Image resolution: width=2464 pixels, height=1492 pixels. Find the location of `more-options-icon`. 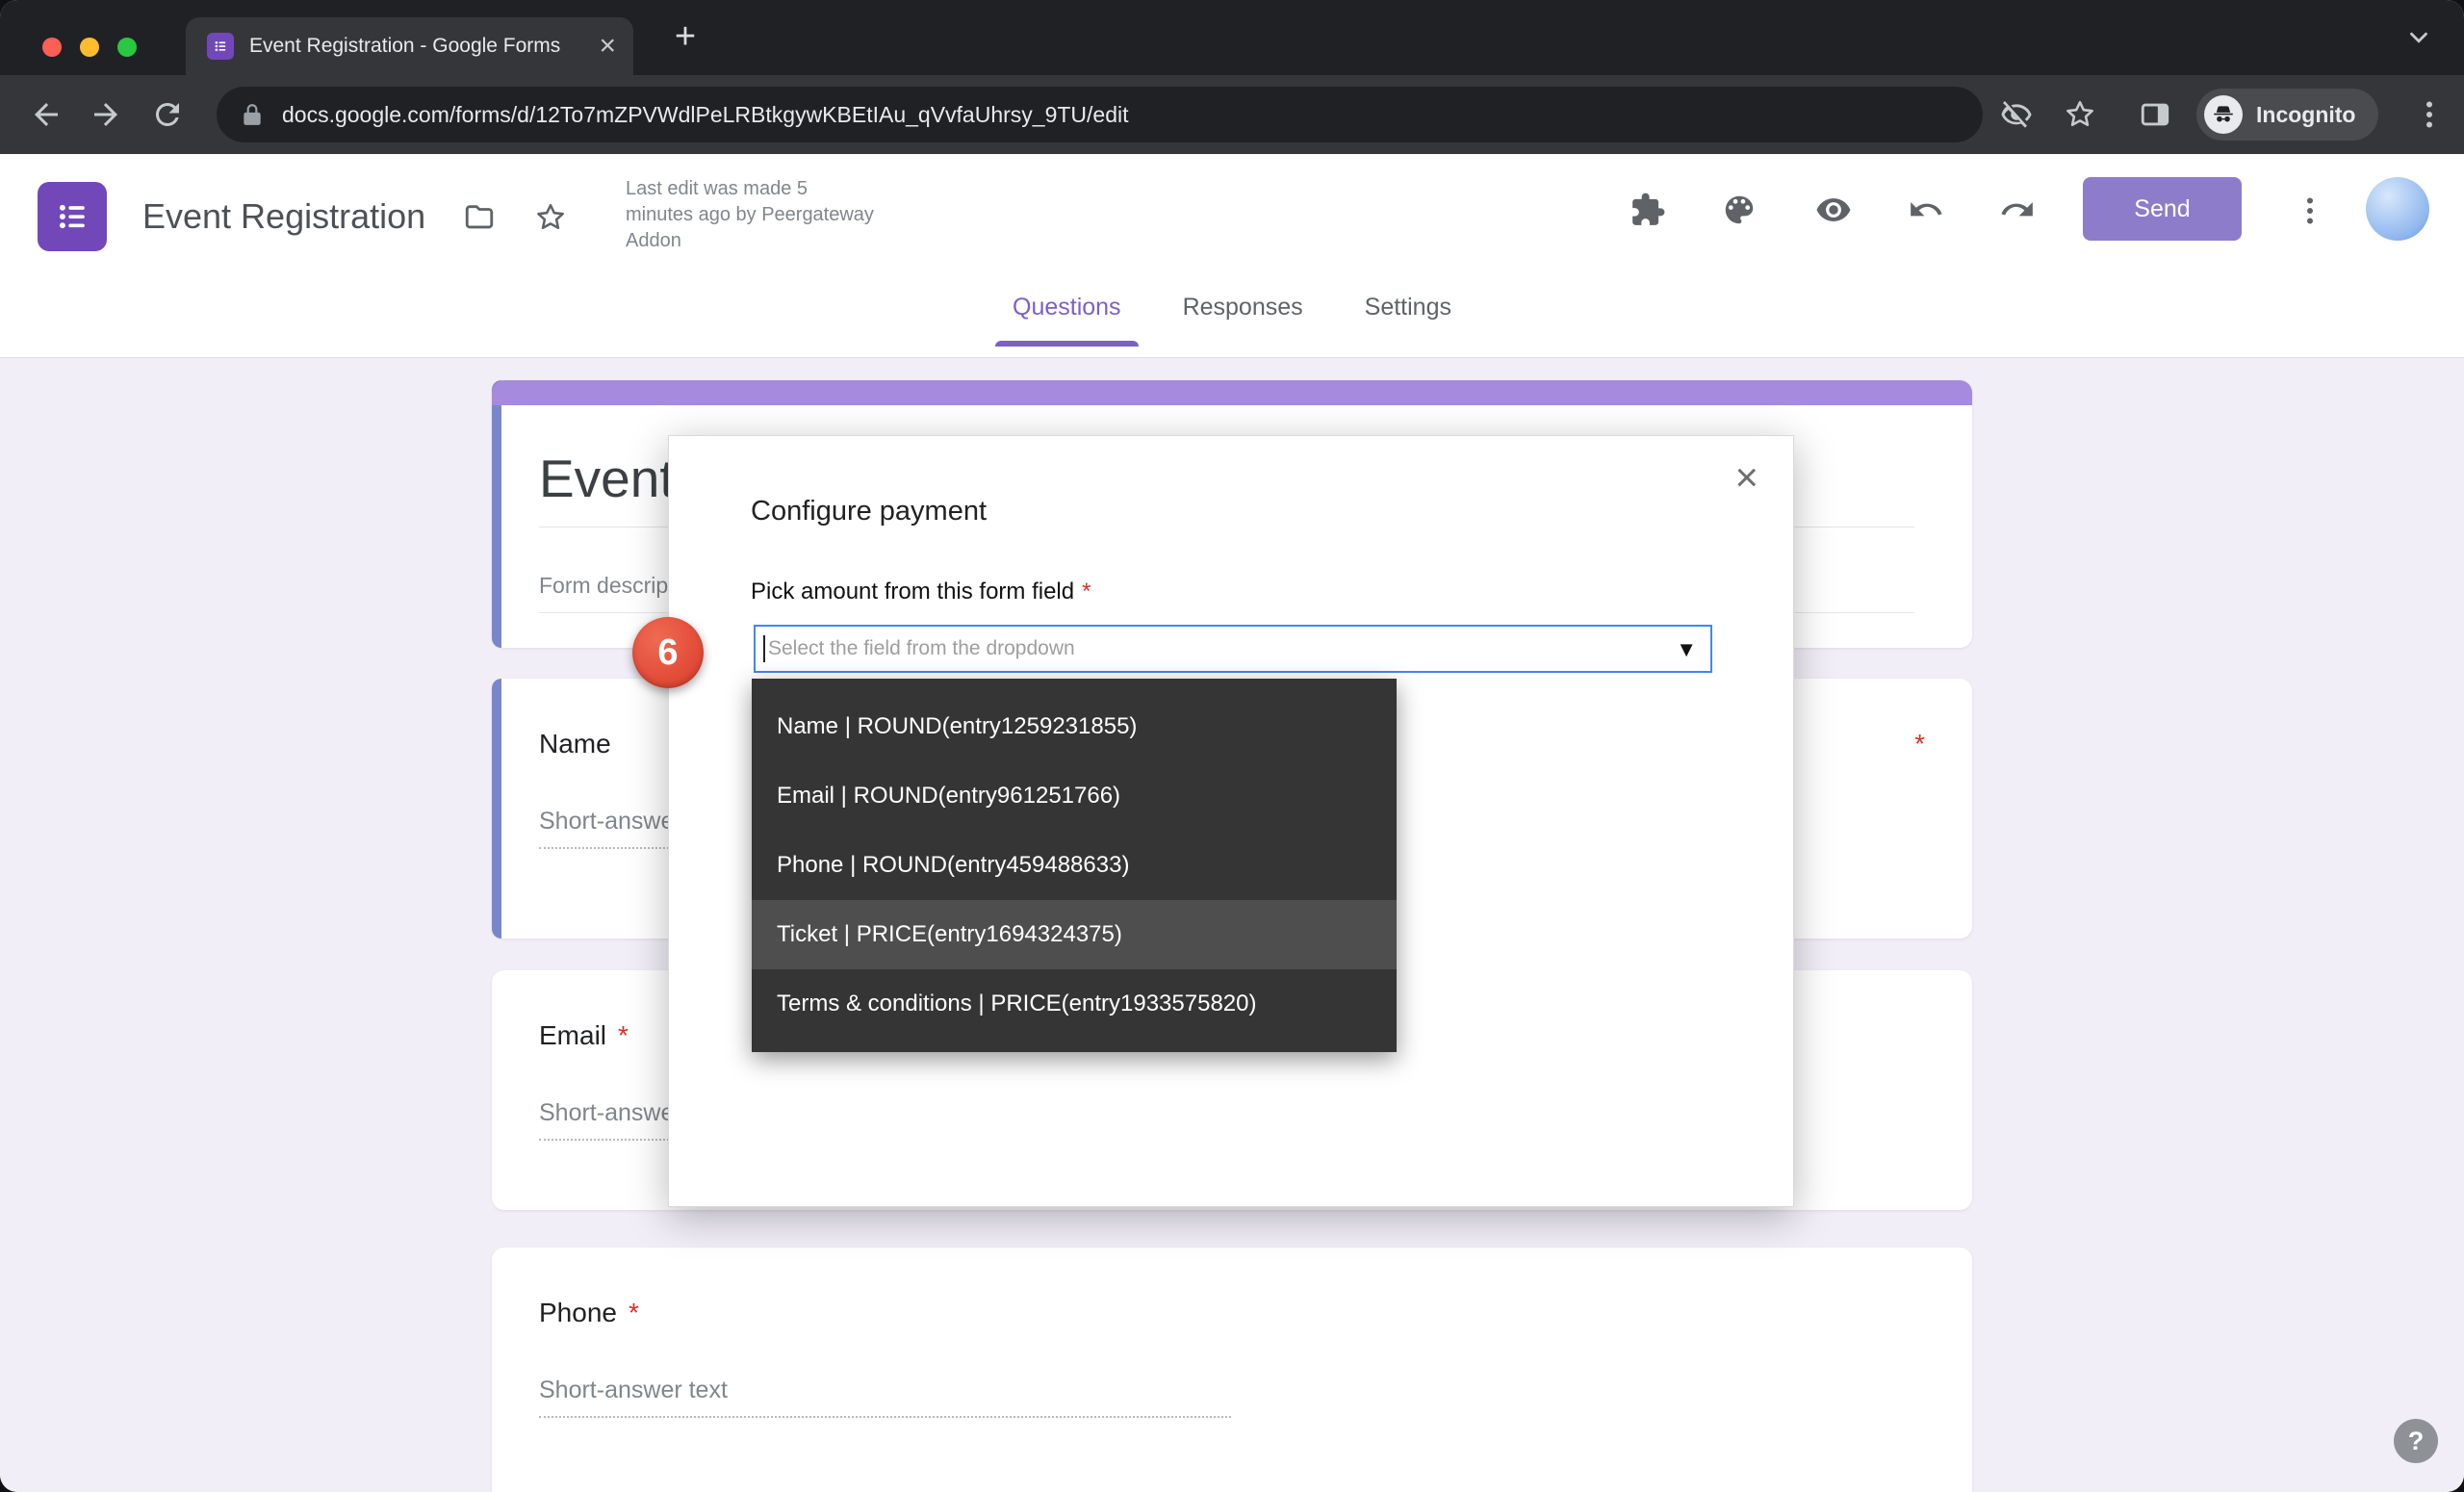

more-options-icon is located at coordinates (2311, 211).